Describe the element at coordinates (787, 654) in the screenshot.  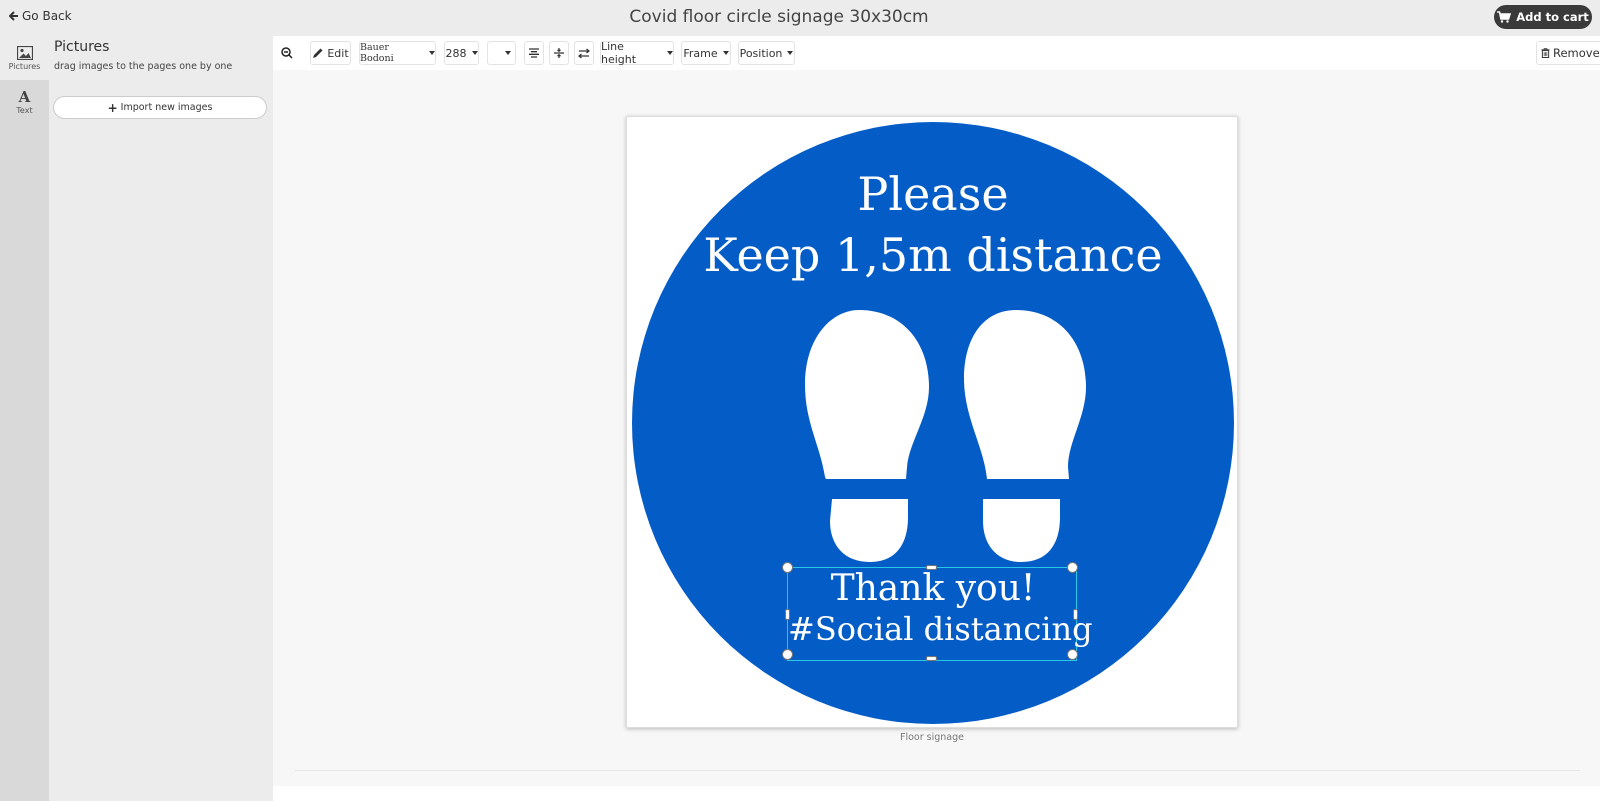
I see `resize-handle-bottom-left` at that location.